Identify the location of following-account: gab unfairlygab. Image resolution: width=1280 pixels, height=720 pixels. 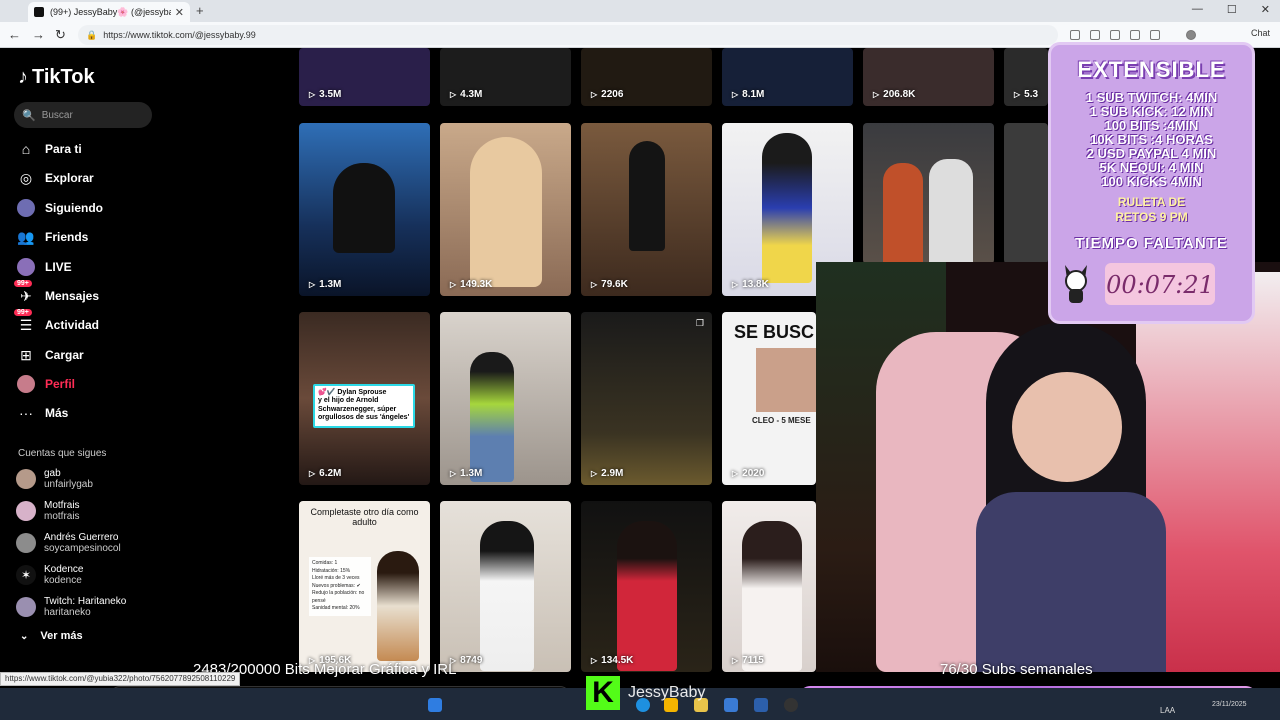
(54, 479).